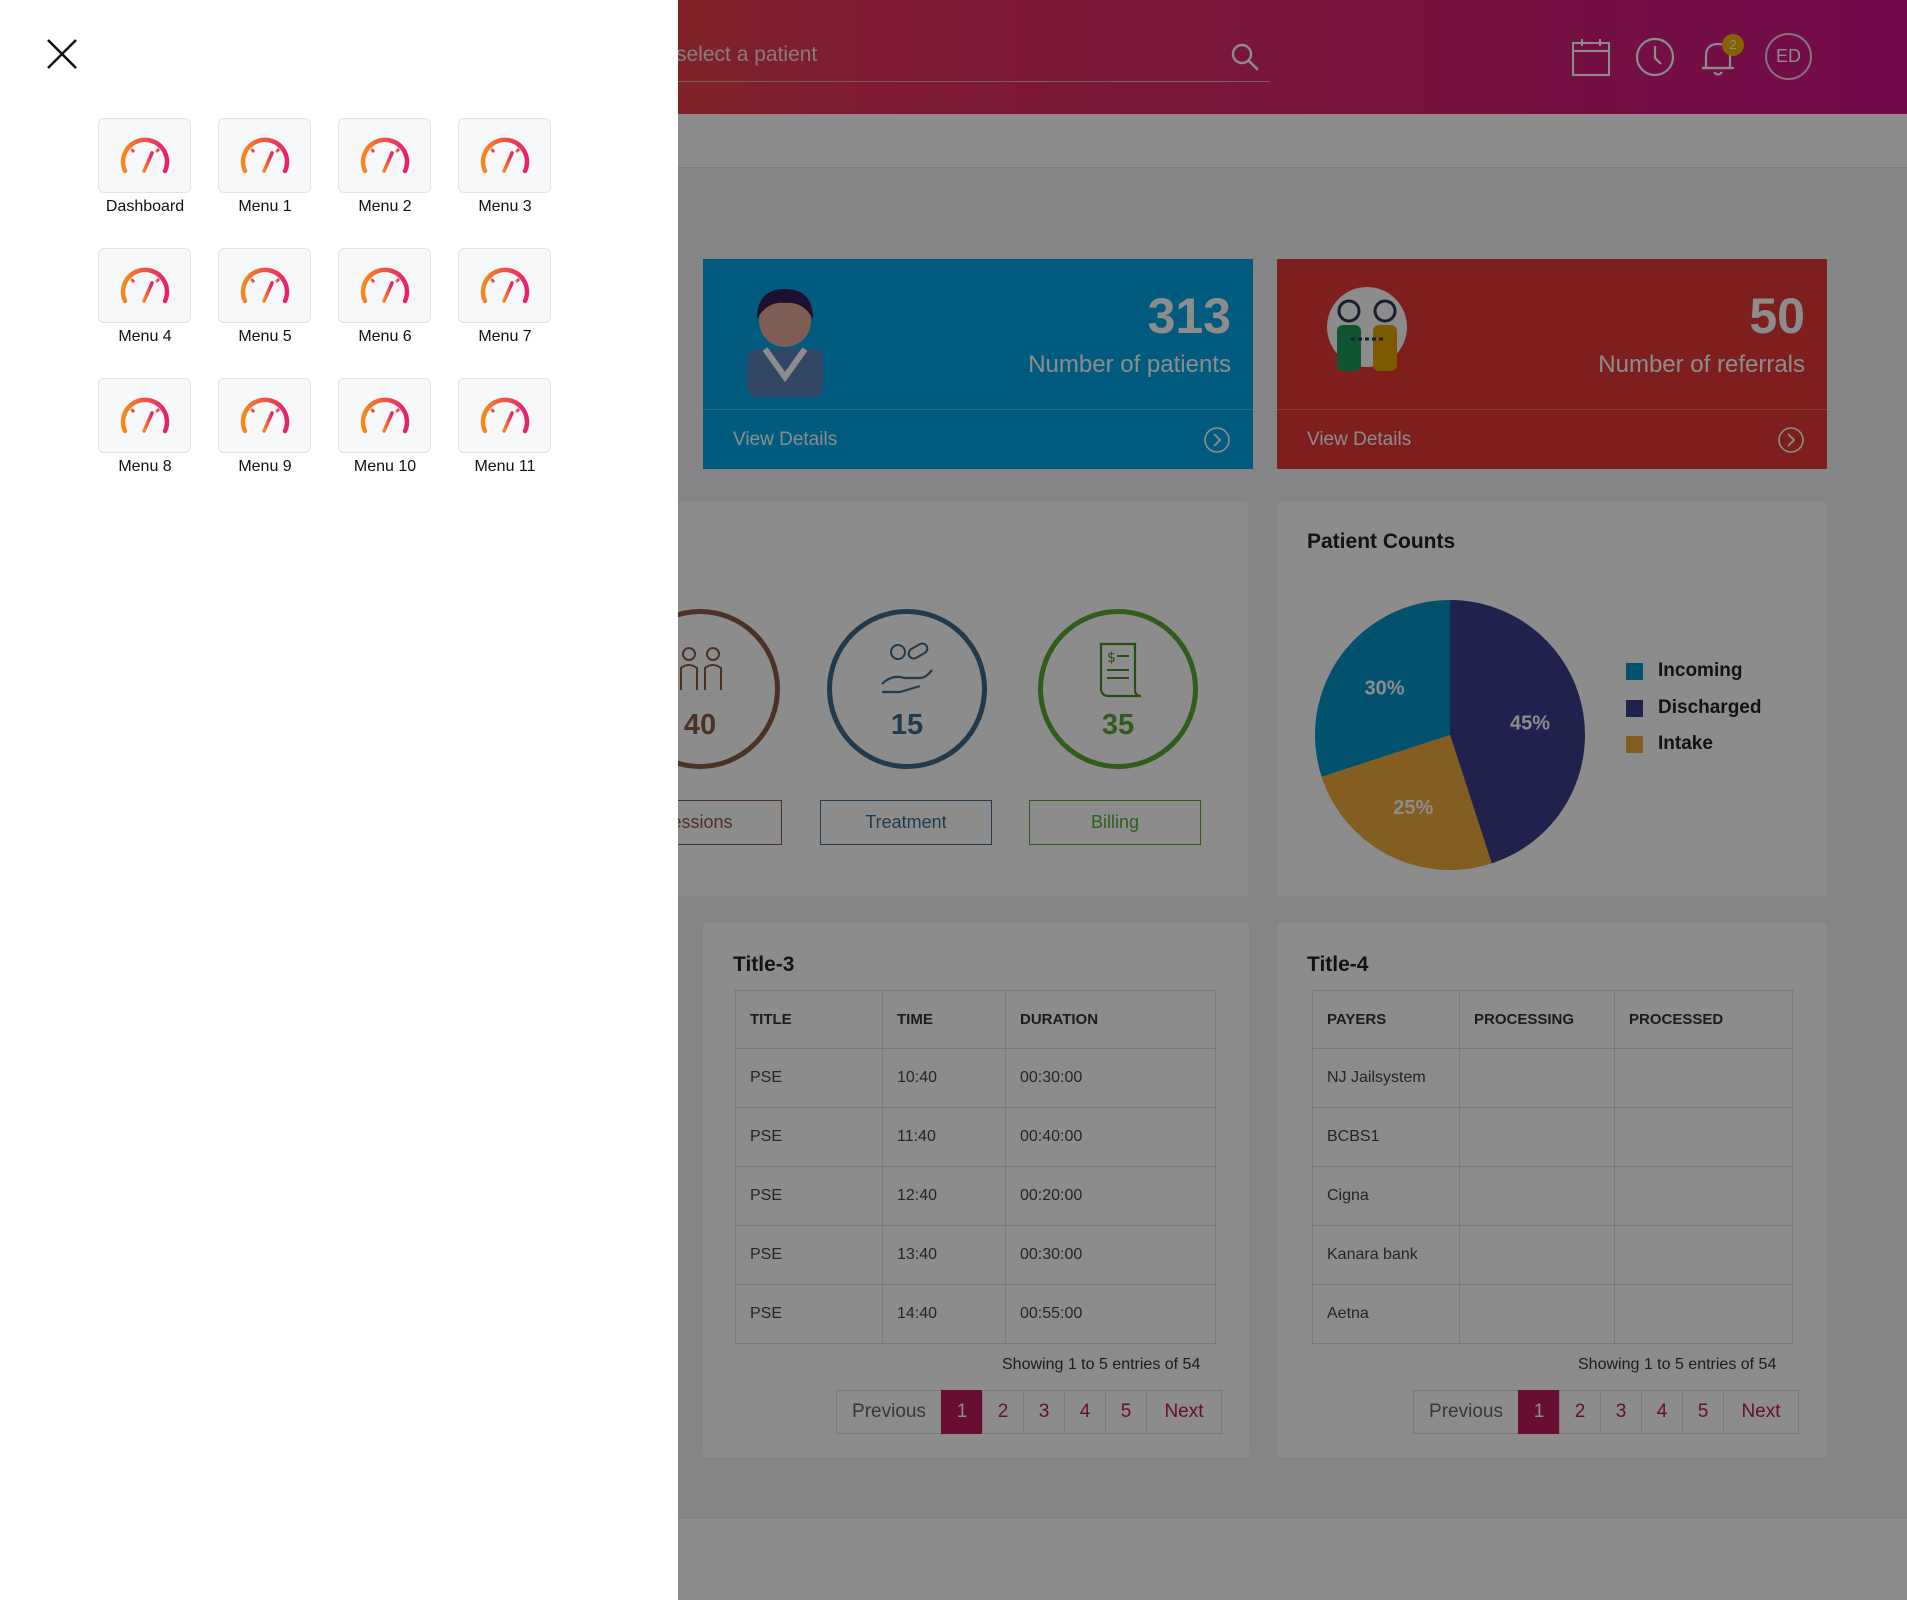  What do you see at coordinates (145, 206) in the screenshot?
I see `menu-item-label: Dashboard` at bounding box center [145, 206].